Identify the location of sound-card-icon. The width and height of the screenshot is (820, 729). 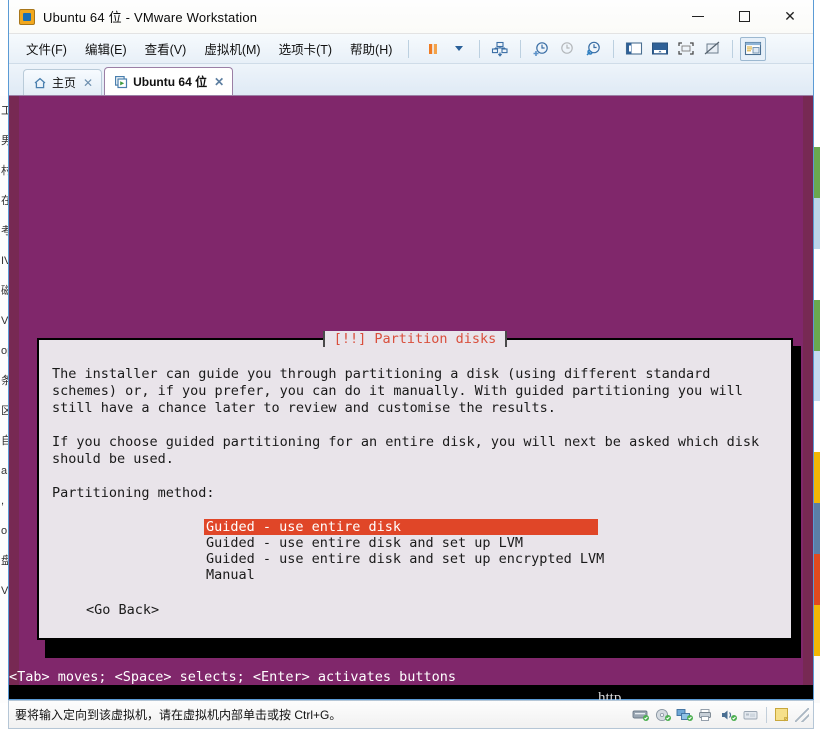
(729, 715).